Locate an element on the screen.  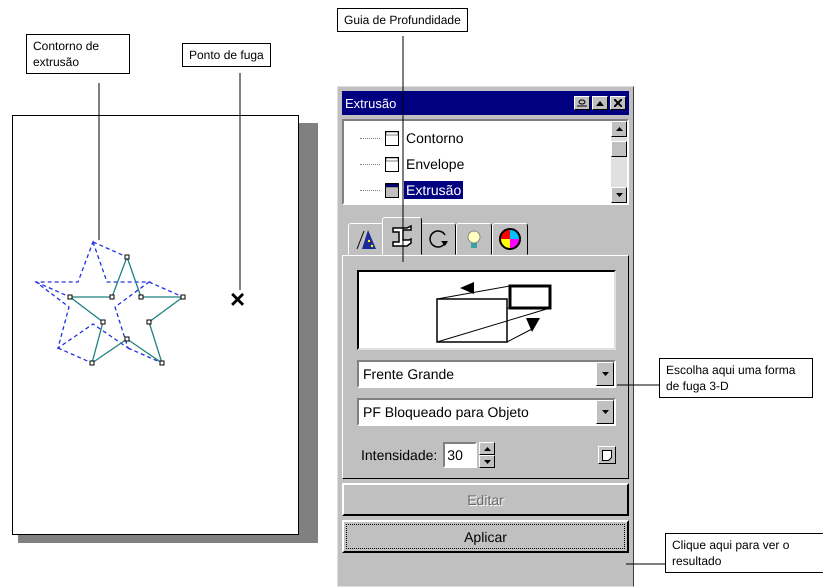
dropdown: Frente Grande is located at coordinates (486, 374).